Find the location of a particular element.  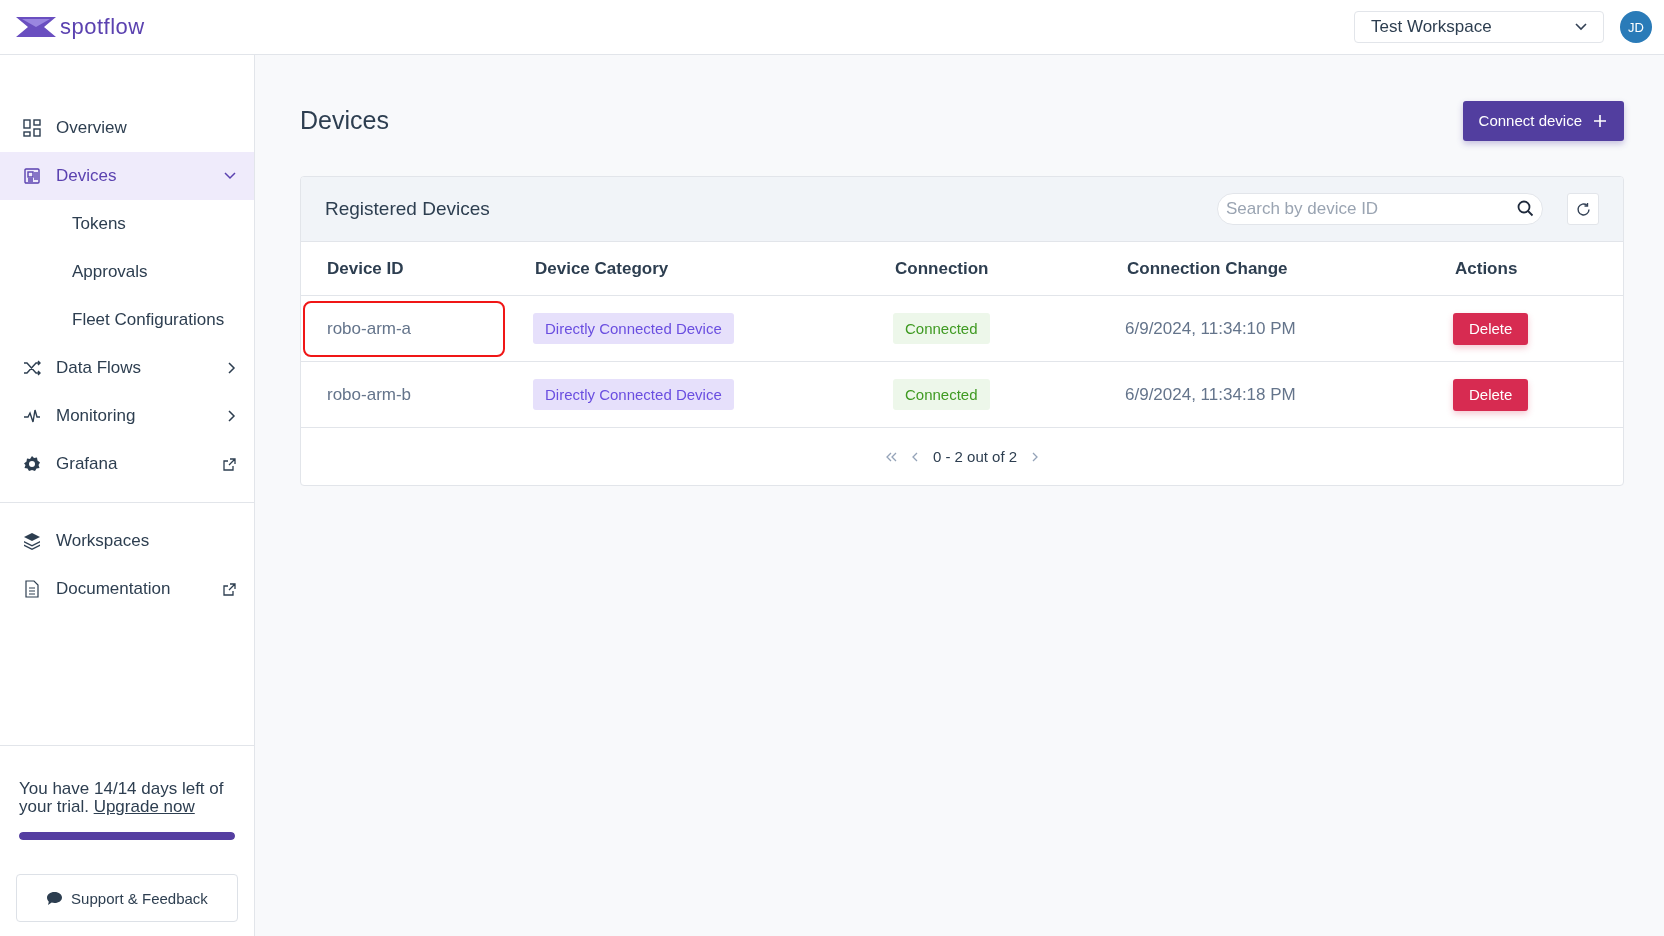

first-page-icon is located at coordinates (891, 456).